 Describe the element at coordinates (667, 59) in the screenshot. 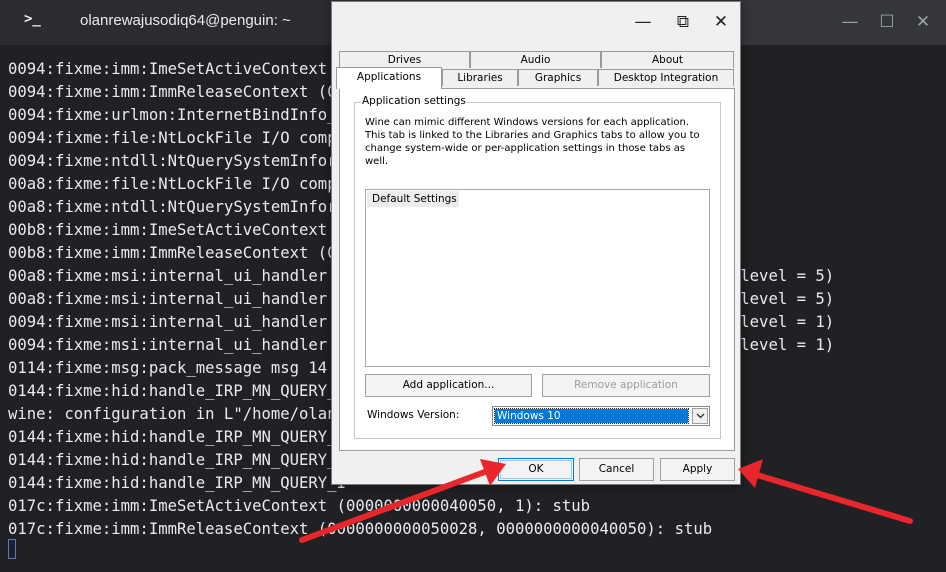

I see `tab-about: About` at that location.